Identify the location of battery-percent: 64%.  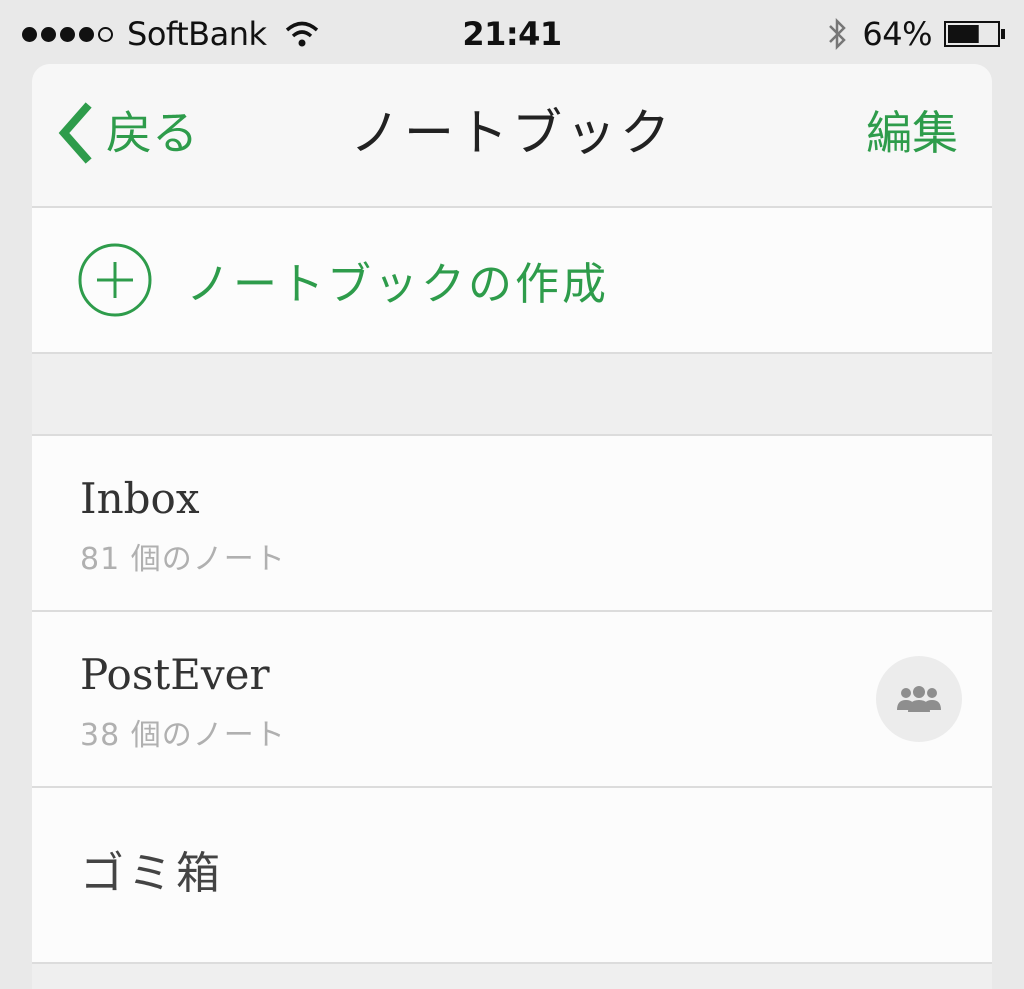
(897, 34).